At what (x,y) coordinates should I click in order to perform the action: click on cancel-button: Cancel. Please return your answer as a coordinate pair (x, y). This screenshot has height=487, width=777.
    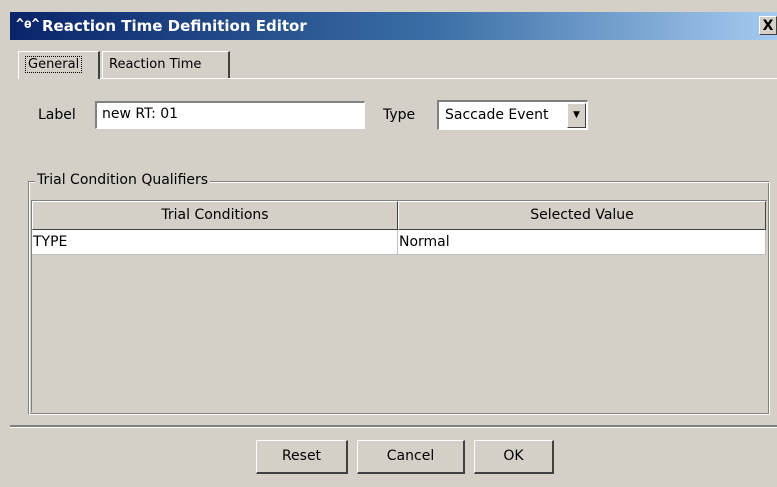
    Looking at the image, I should click on (411, 457).